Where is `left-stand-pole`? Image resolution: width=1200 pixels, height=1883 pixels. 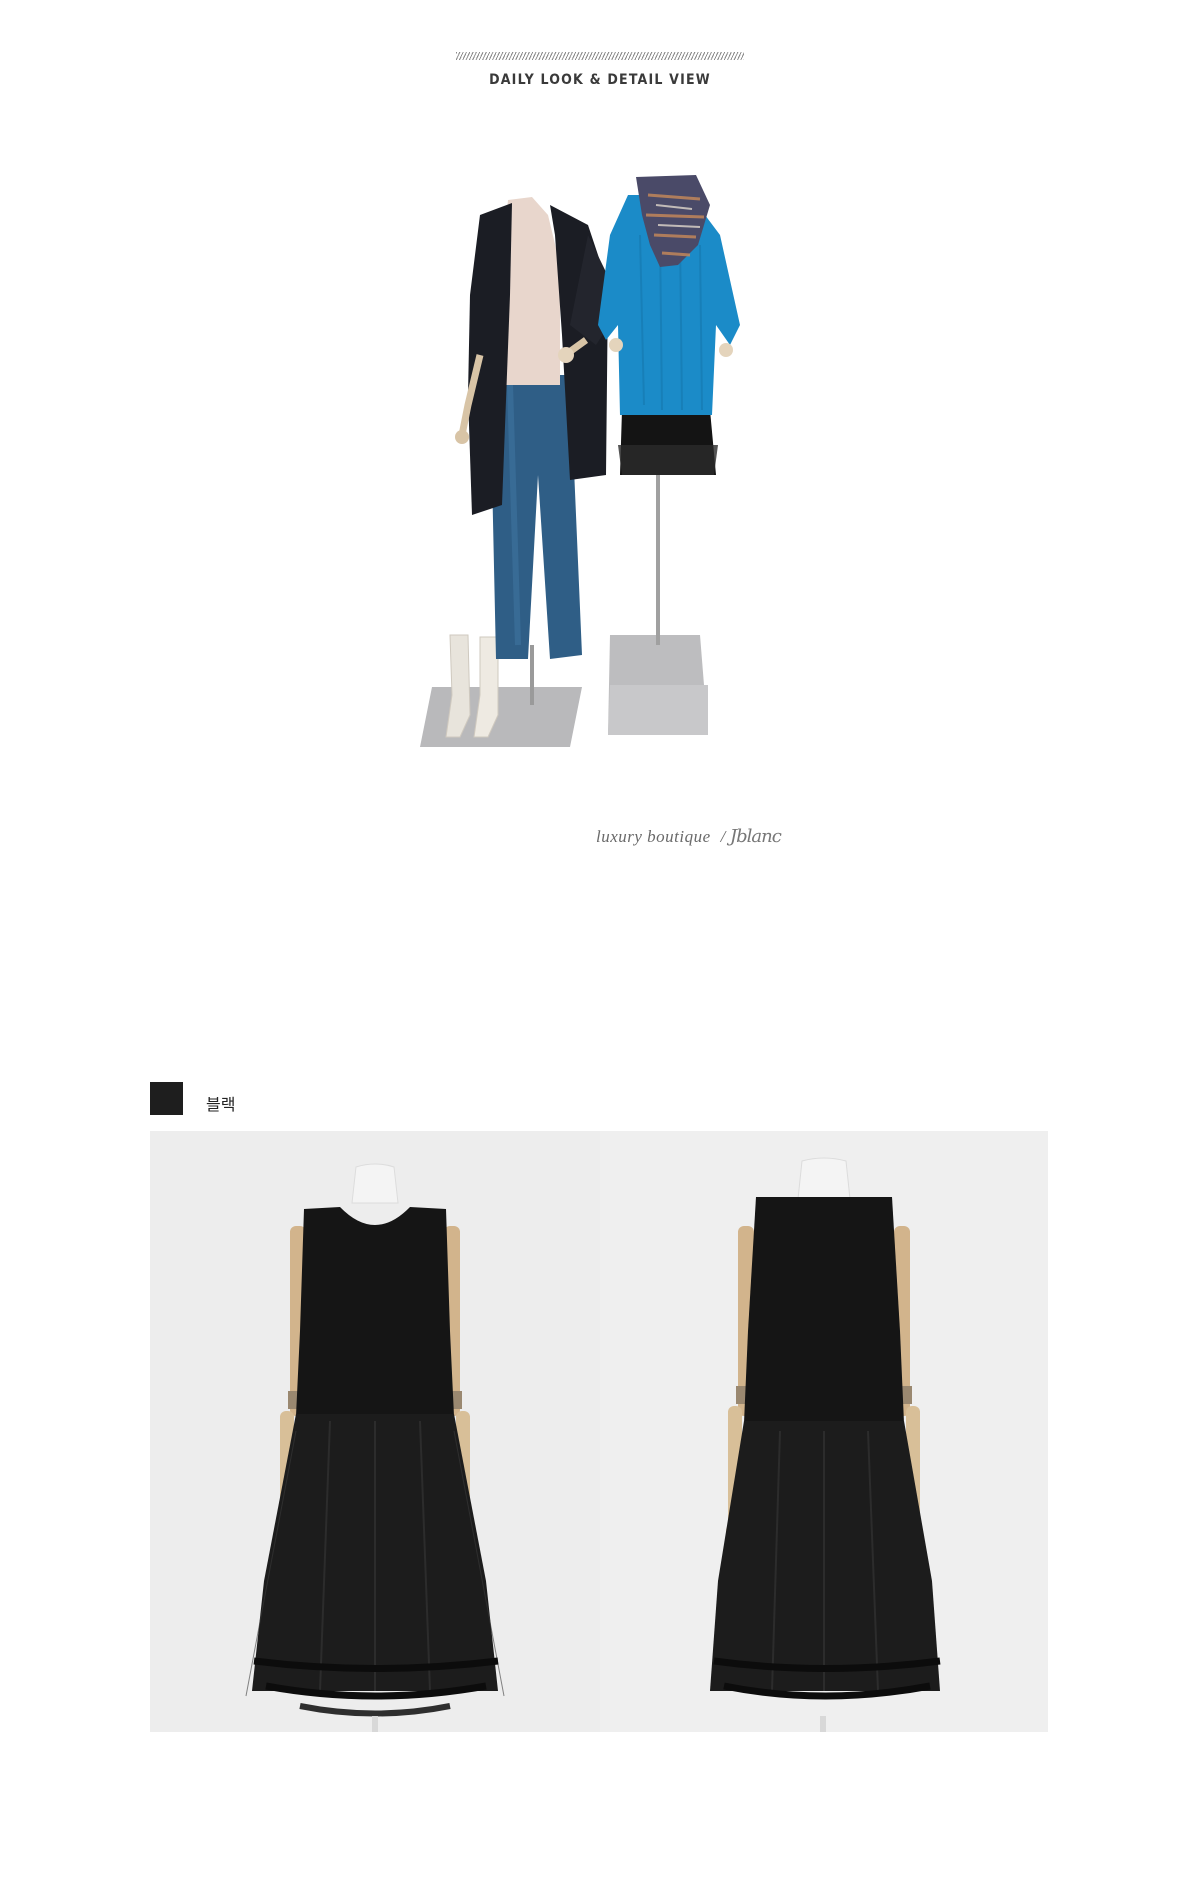 left-stand-pole is located at coordinates (532, 675).